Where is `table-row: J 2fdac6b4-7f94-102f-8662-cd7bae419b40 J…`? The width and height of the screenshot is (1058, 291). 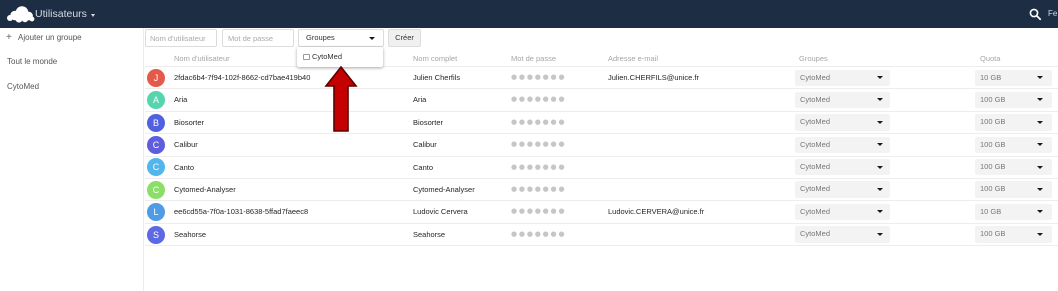
table-row: J 2fdac6b4-7f94-102f-8662-cd7bae419b40 J… is located at coordinates (601, 78).